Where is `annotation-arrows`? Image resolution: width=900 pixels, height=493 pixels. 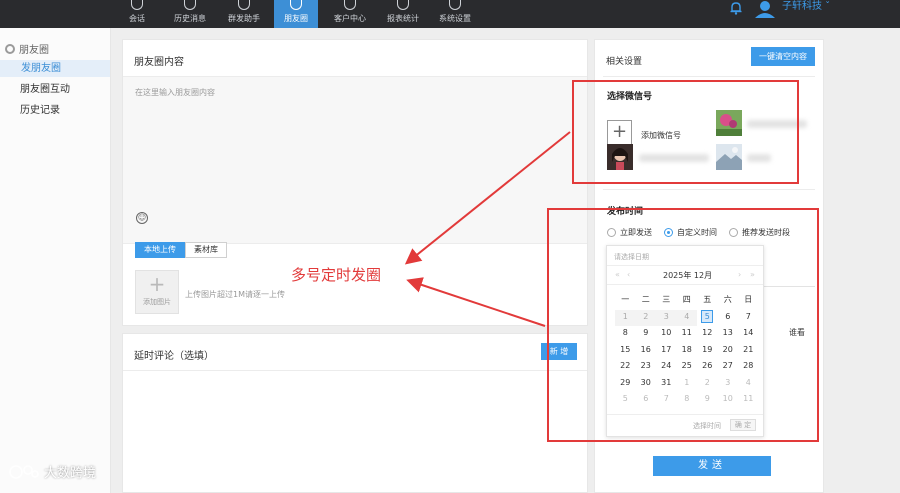 annotation-arrows is located at coordinates (487, 229).